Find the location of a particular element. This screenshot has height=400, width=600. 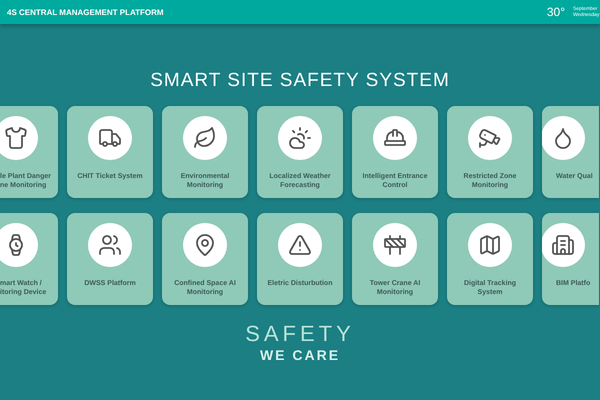

platform-title: 4S CENTRAL MANAGEMENT PLATFORM is located at coordinates (86, 12).